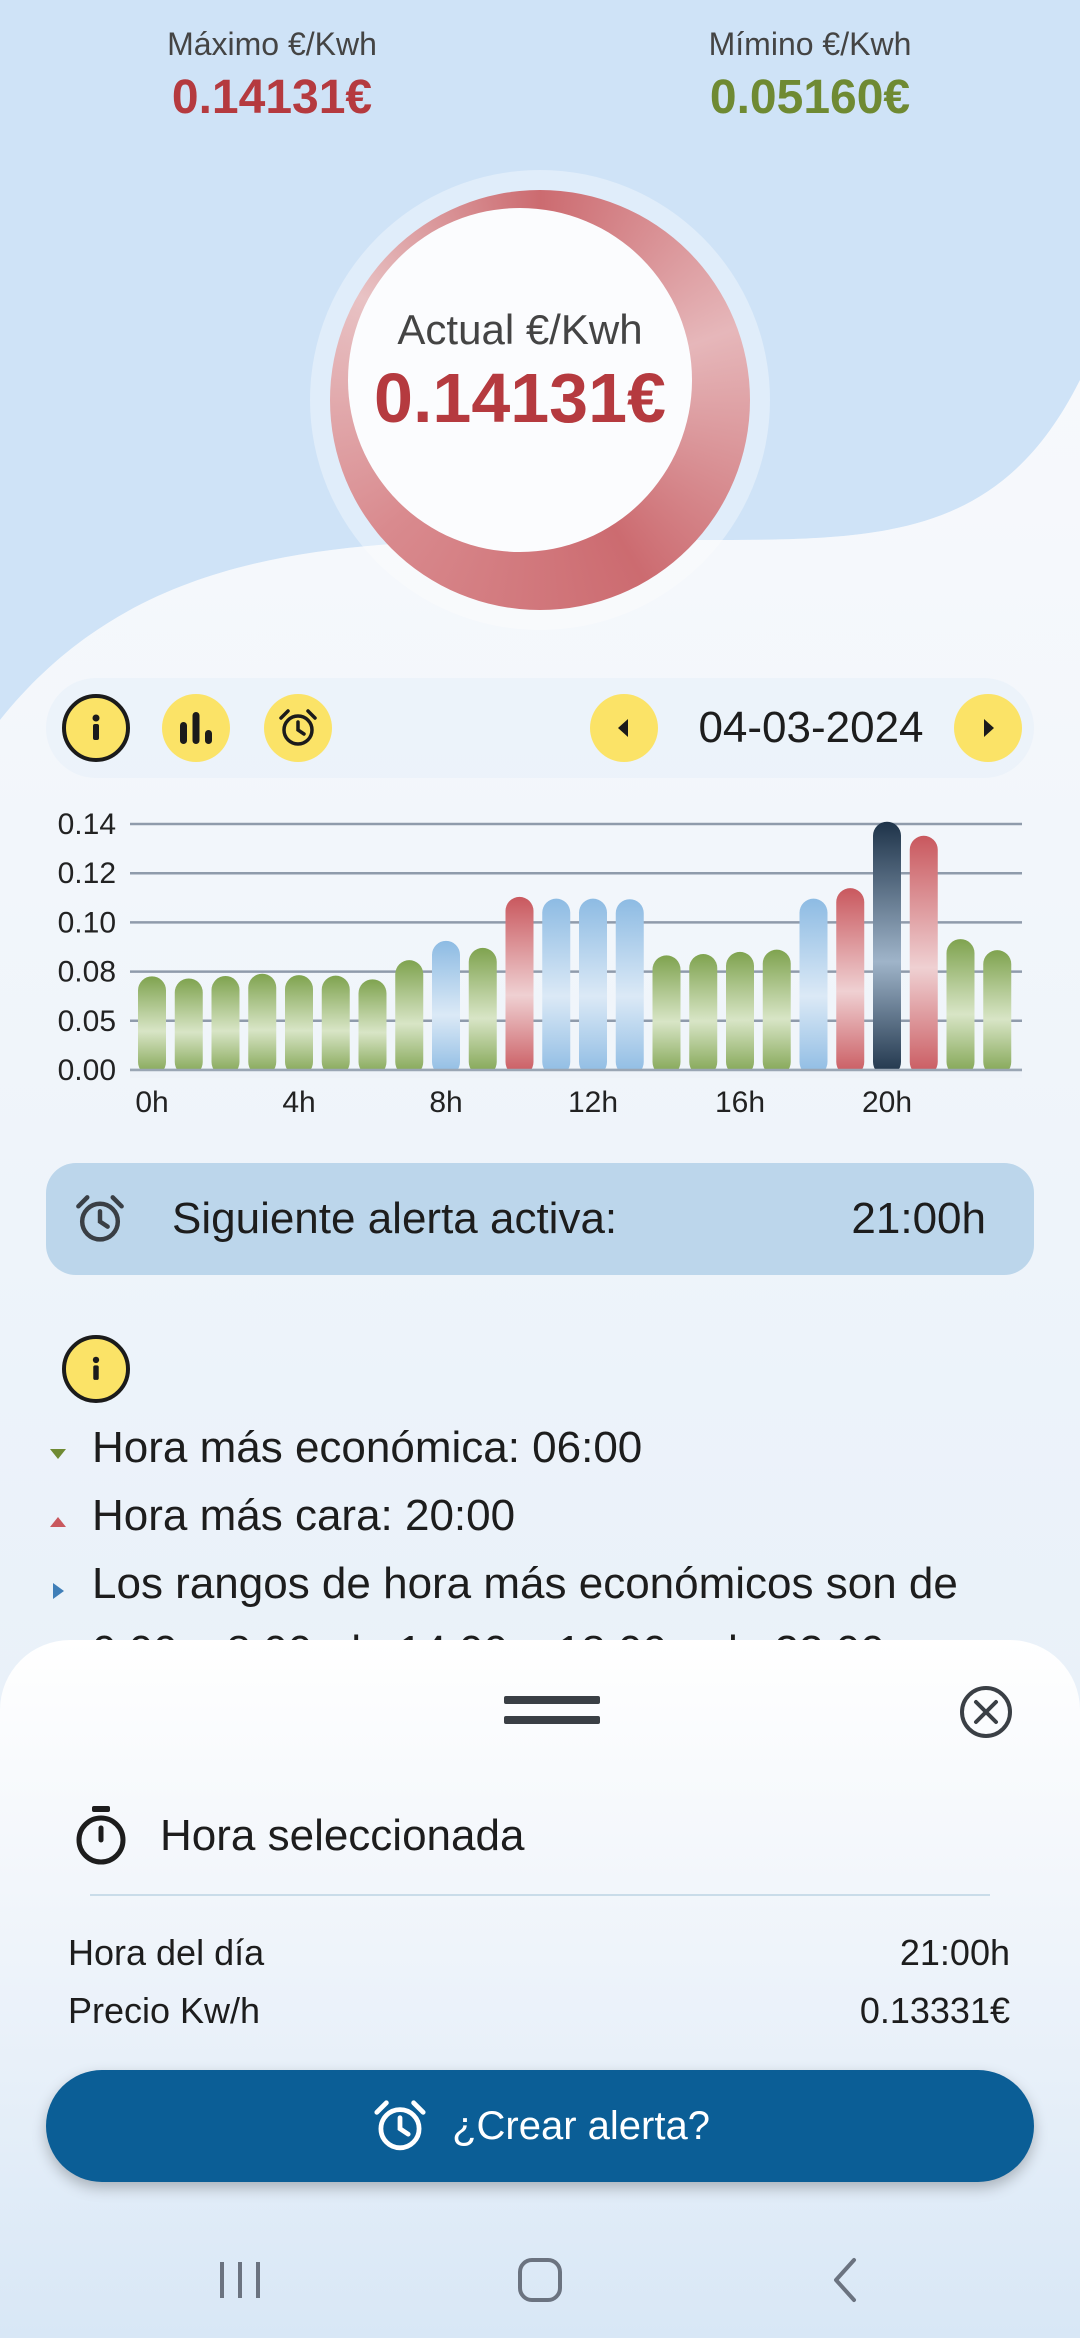  I want to click on y-tick-label: 0.10, so click(87, 922).